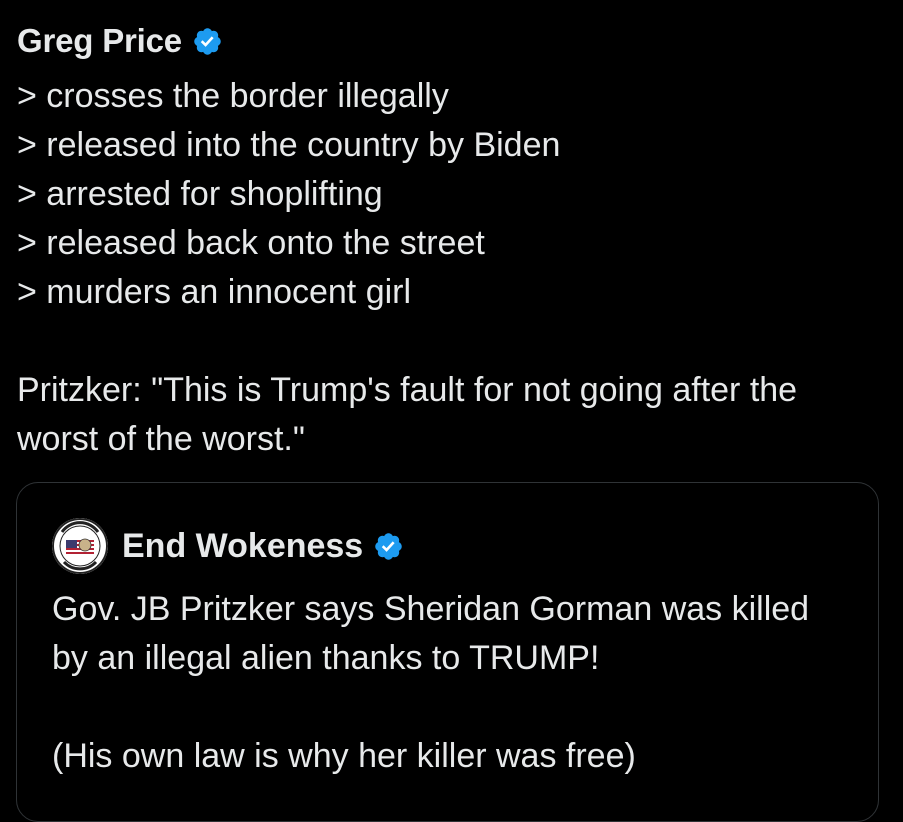  Describe the element at coordinates (233, 96) in the screenshot. I see `post-line: > crosses the border illegally` at that location.